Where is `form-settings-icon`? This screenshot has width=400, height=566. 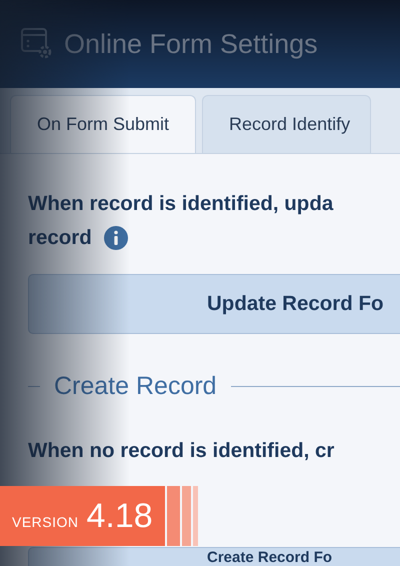 form-settings-icon is located at coordinates (37, 44).